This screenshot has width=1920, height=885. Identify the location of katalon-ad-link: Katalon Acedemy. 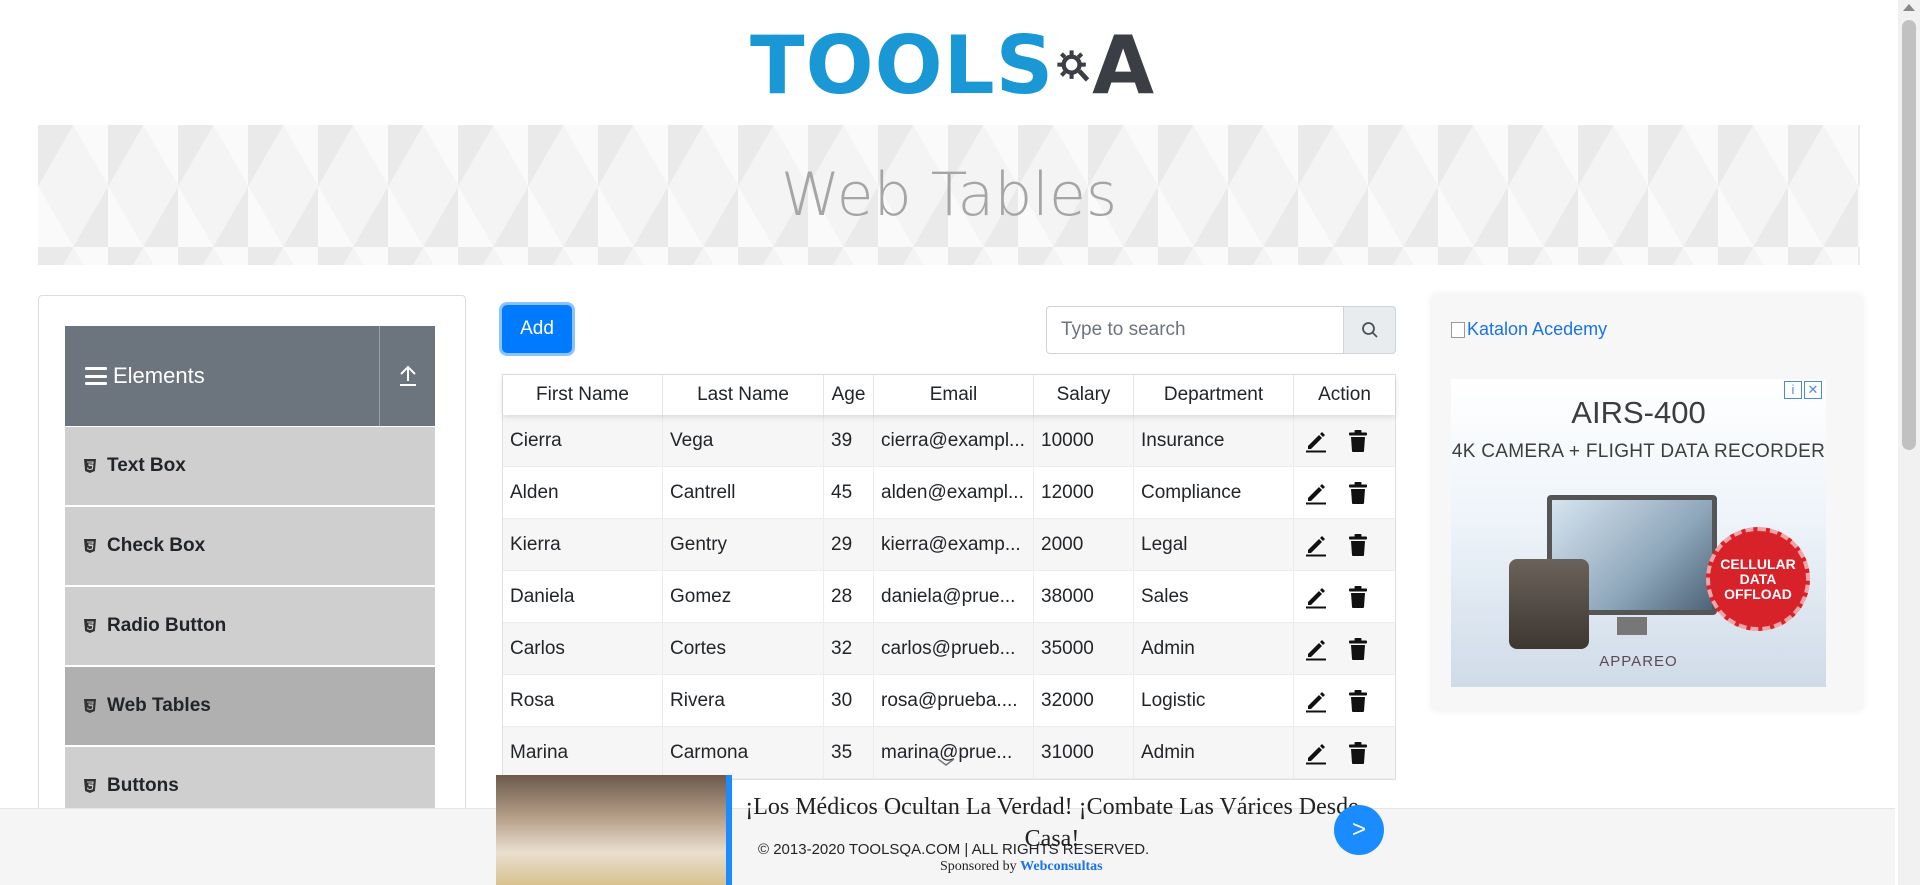
(1529, 329).